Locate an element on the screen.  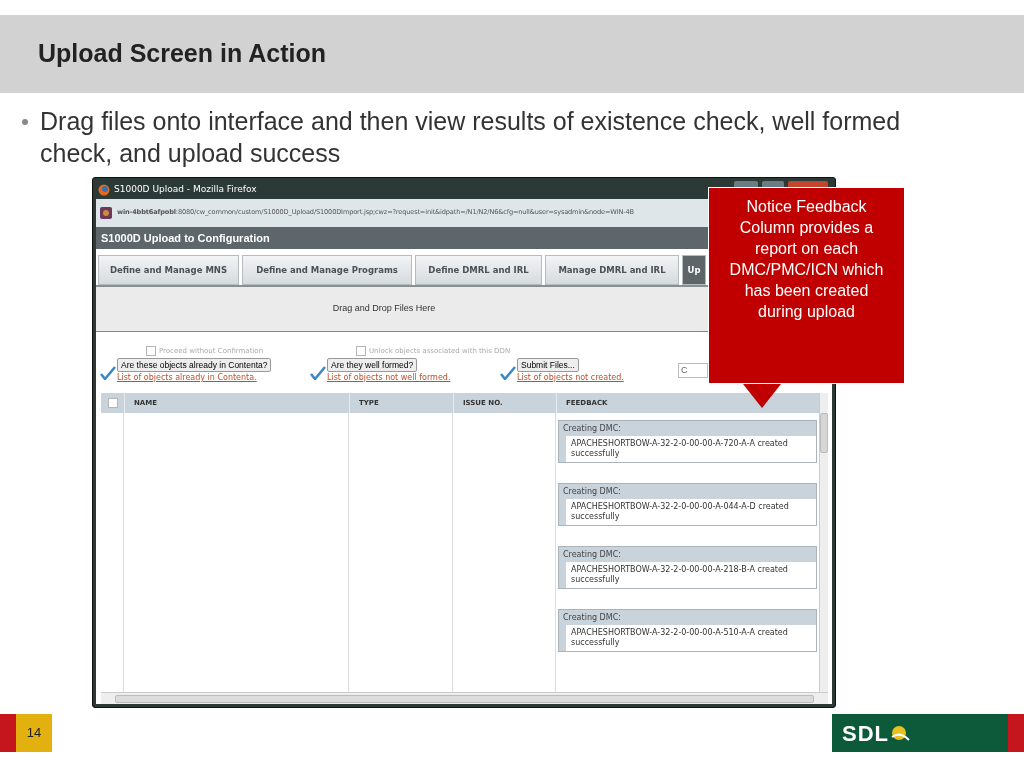
tab: Define and Manage MNS is located at coordinates (168, 270).